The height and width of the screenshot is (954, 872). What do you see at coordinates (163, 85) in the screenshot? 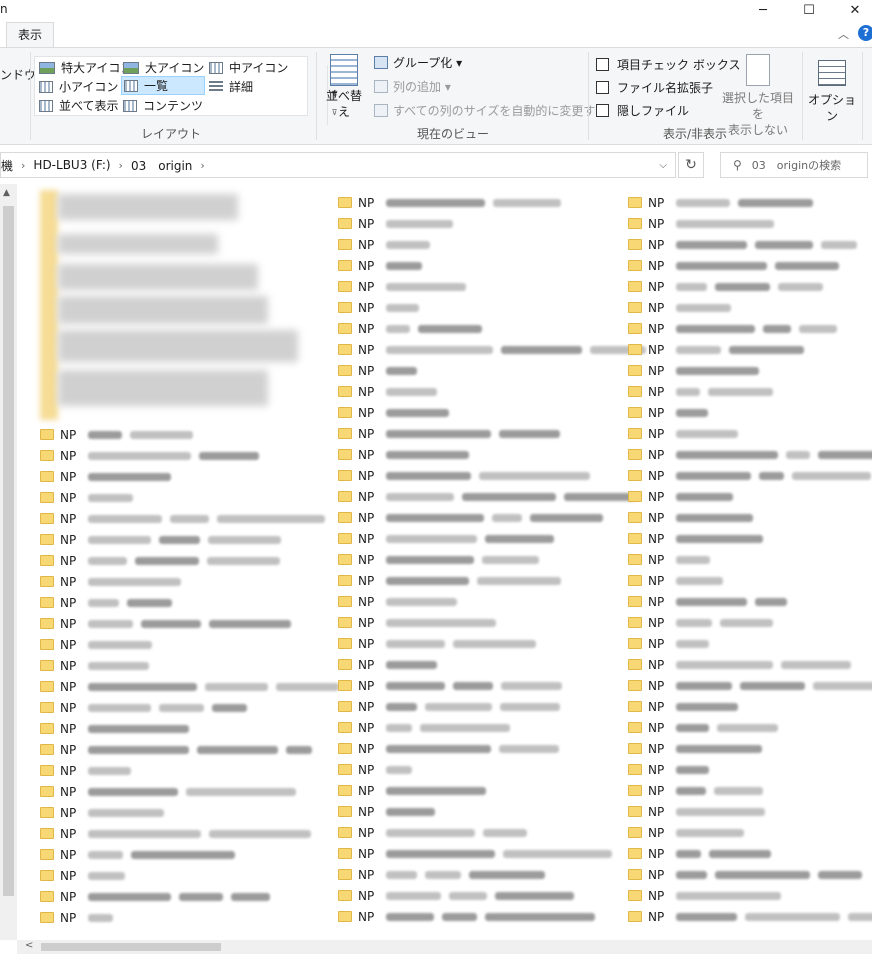
I see `layout-list: 一覧` at bounding box center [163, 85].